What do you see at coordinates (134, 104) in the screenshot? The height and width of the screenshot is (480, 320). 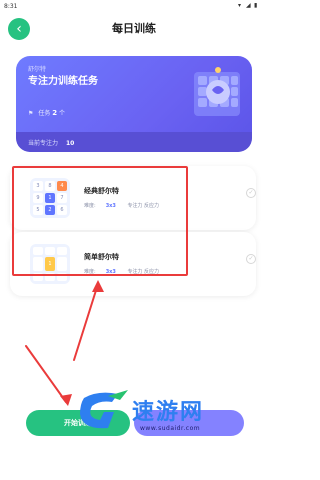 I see `task-card: 舒尔特 专注力训练任务 ⚑ 任务 2 个 当前专注力 10` at bounding box center [134, 104].